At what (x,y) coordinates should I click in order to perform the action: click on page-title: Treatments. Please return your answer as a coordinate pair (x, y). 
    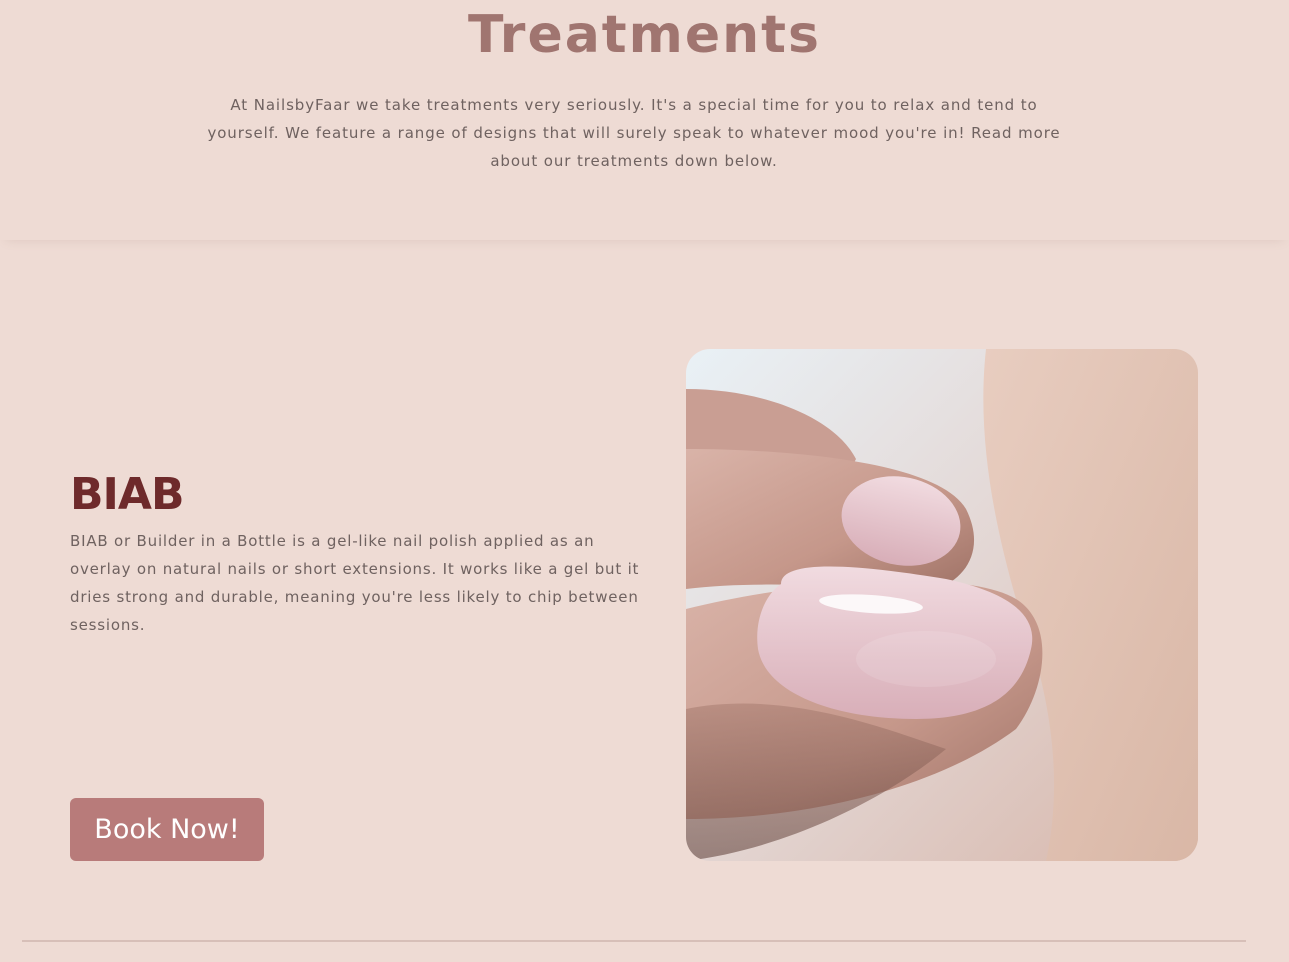
    Looking at the image, I should click on (644, 35).